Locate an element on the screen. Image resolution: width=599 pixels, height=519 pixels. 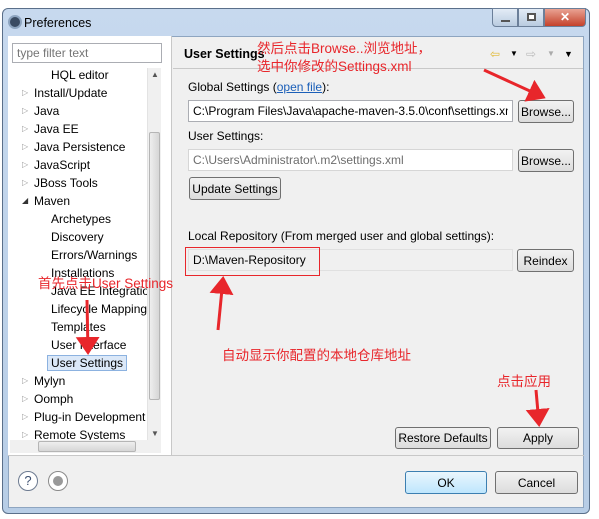
tree-item-label: Discovery is located at coordinates (77, 237).